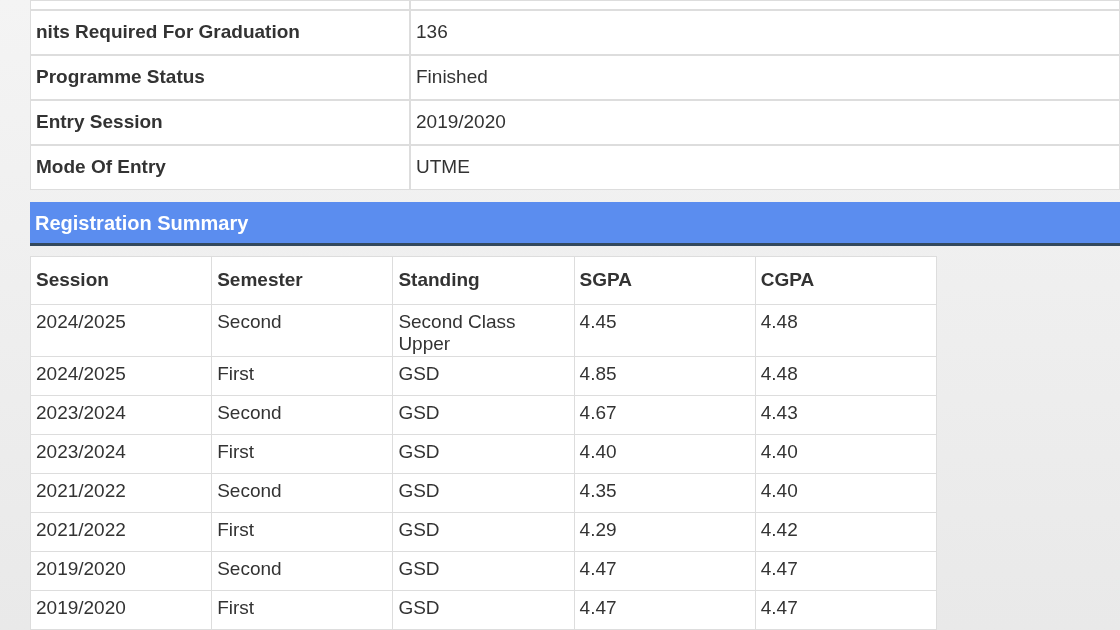  Describe the element at coordinates (665, 280) in the screenshot. I see `column-header: SGPA` at that location.